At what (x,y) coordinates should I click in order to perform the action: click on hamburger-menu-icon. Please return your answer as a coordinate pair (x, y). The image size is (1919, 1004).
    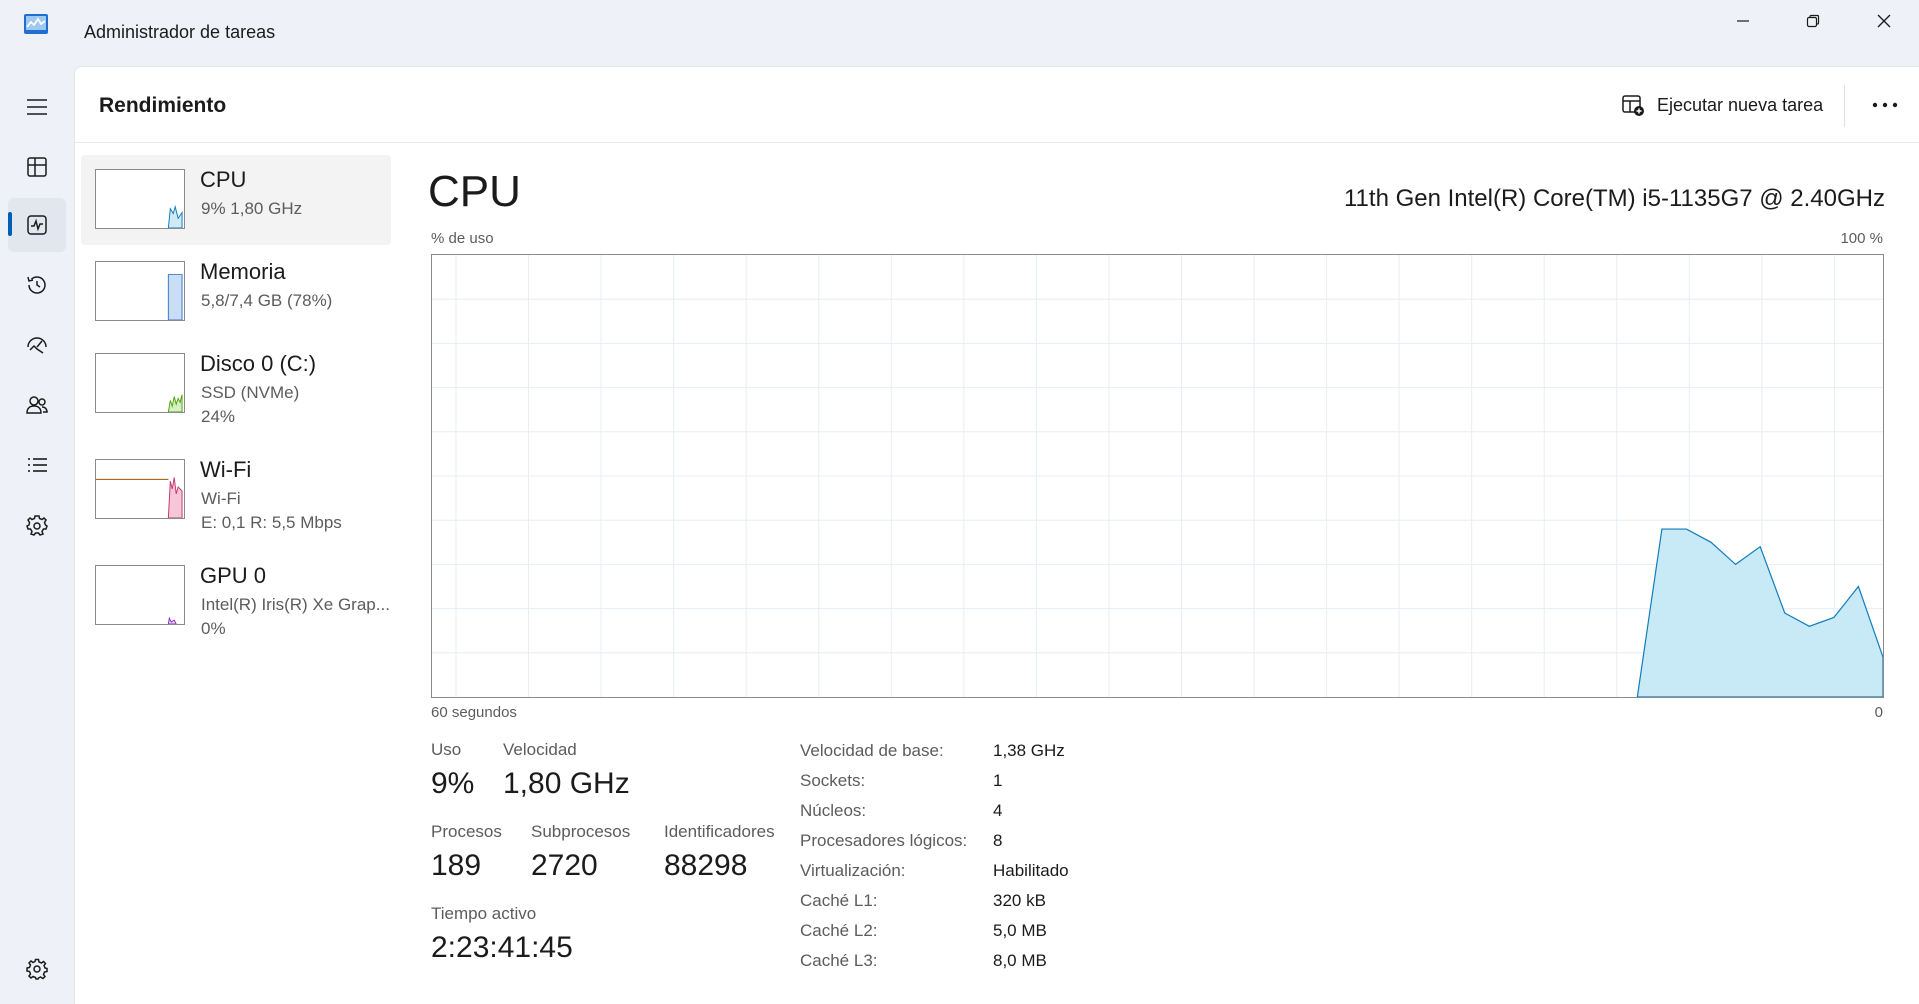
    Looking at the image, I should click on (37, 107).